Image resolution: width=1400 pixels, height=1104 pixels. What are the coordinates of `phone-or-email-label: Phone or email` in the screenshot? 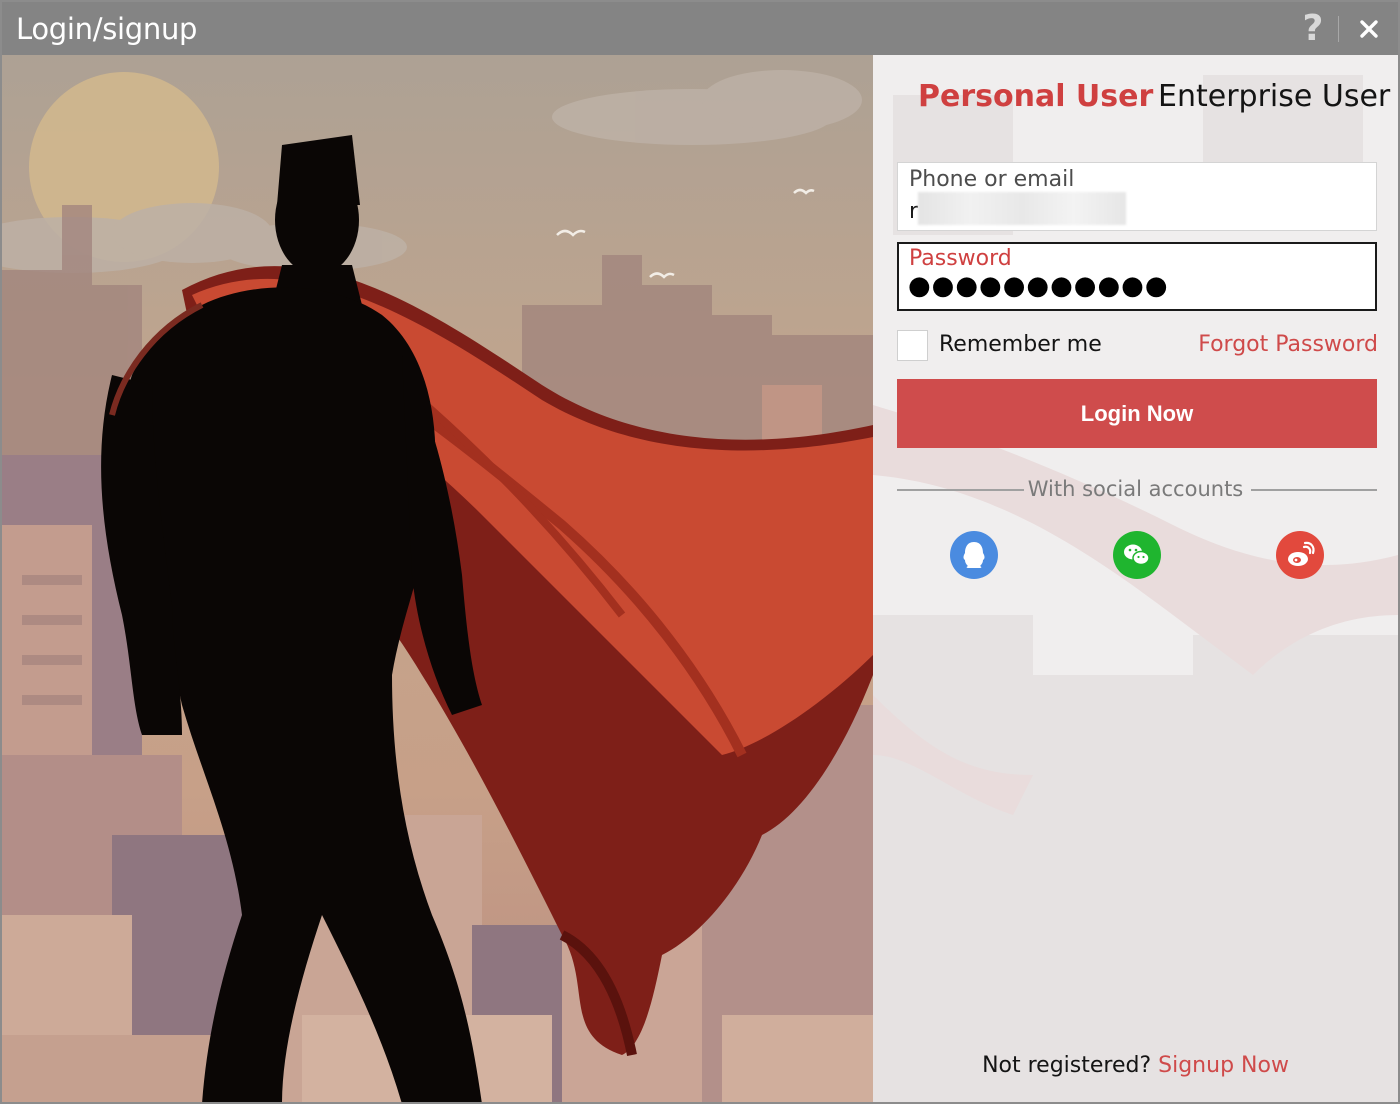 It's located at (992, 179).